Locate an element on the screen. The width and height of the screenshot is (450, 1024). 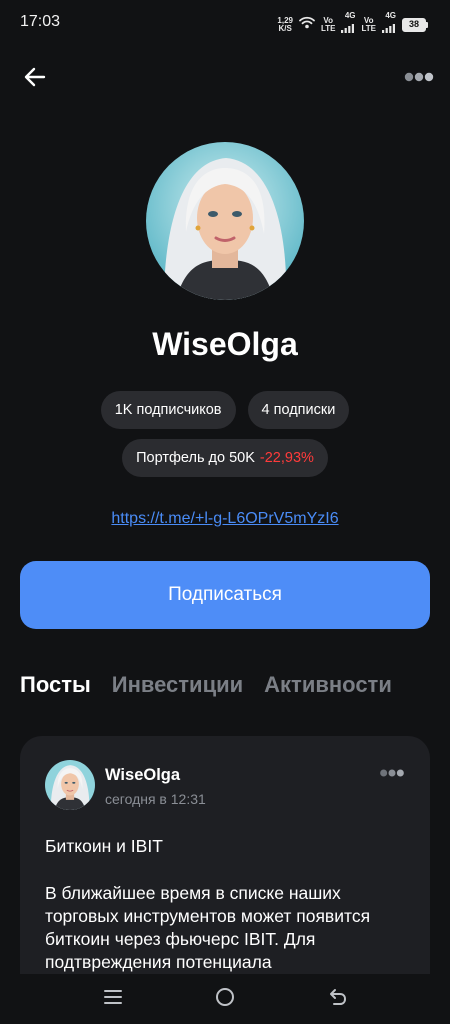
post-author-name: WiseOlga is located at coordinates (142, 775).